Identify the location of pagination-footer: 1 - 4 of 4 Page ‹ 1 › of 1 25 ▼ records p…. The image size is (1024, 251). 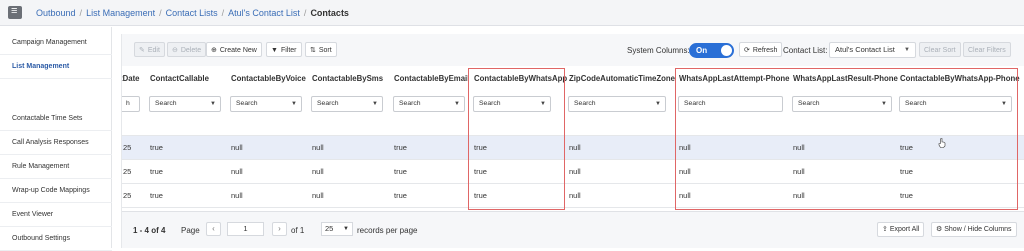
(573, 229).